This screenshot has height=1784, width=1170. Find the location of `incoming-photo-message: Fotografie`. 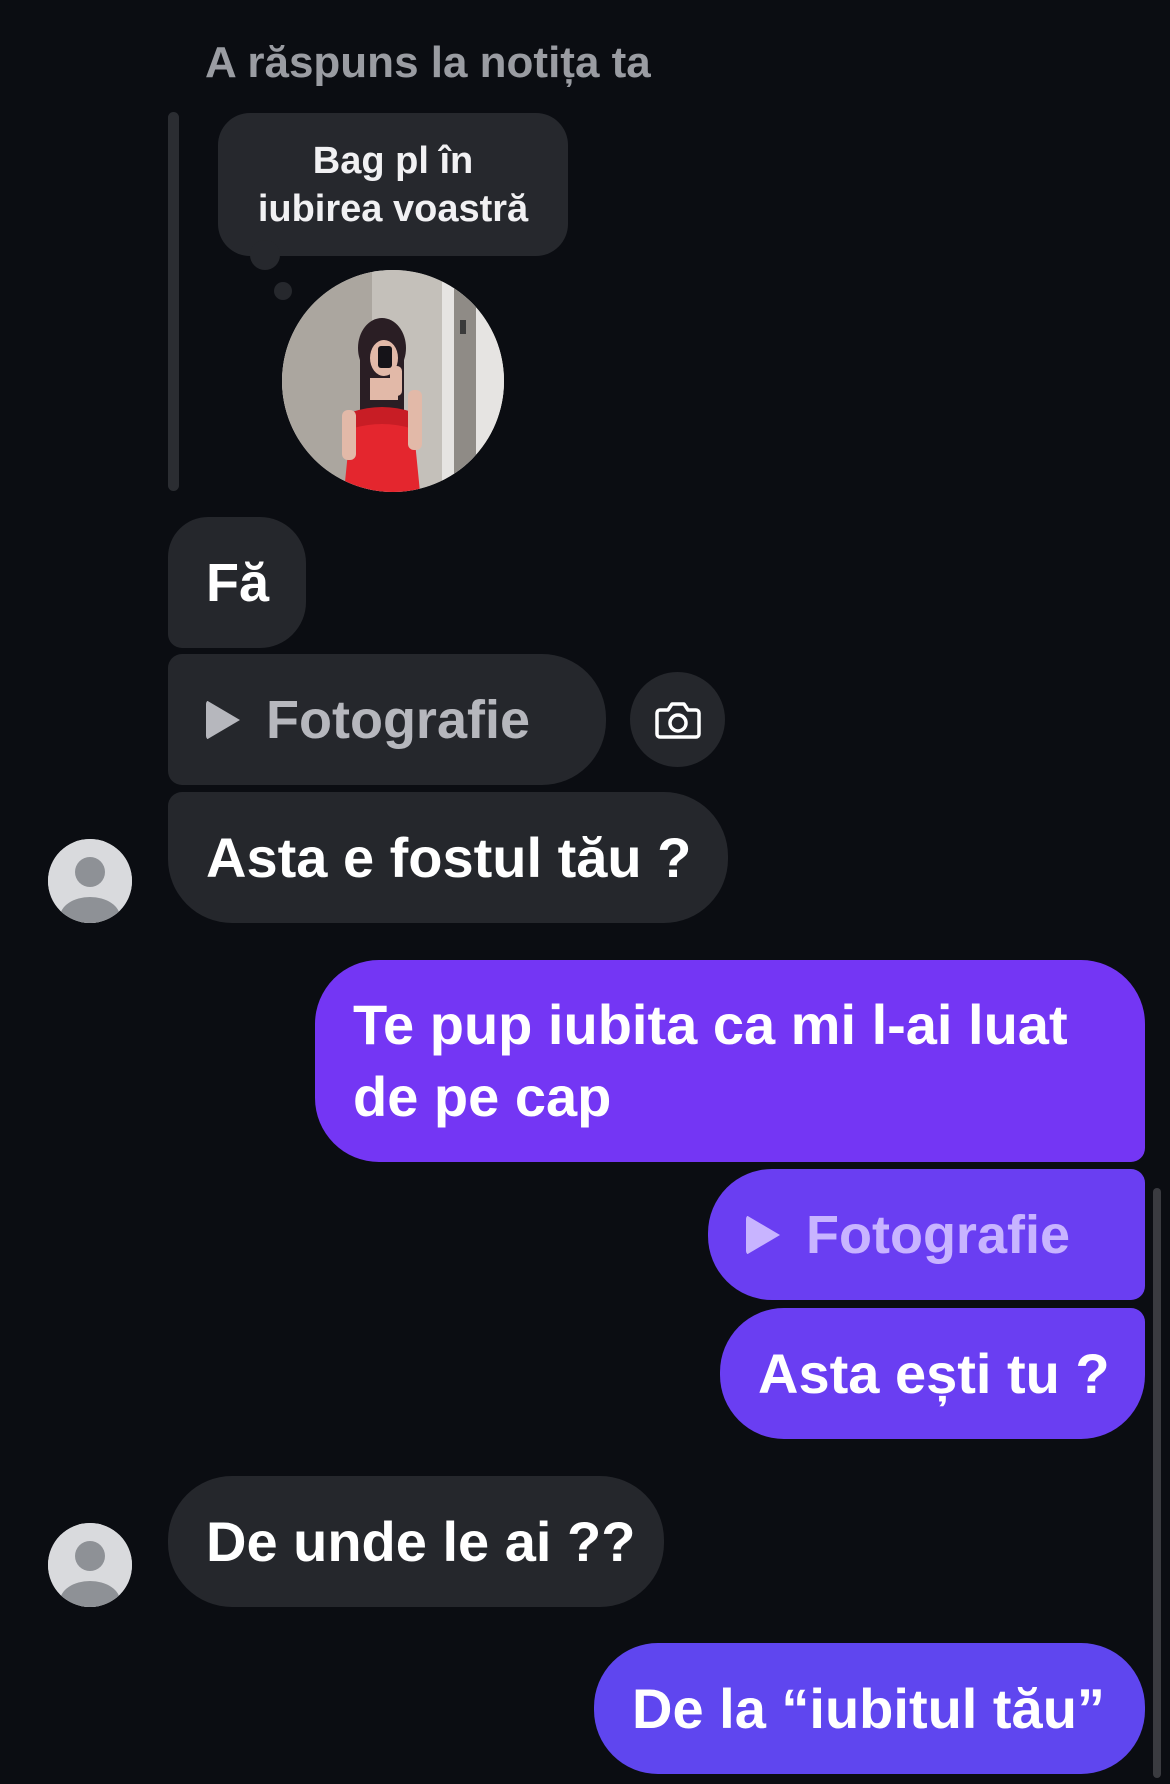

incoming-photo-message: Fotografie is located at coordinates (387, 719).